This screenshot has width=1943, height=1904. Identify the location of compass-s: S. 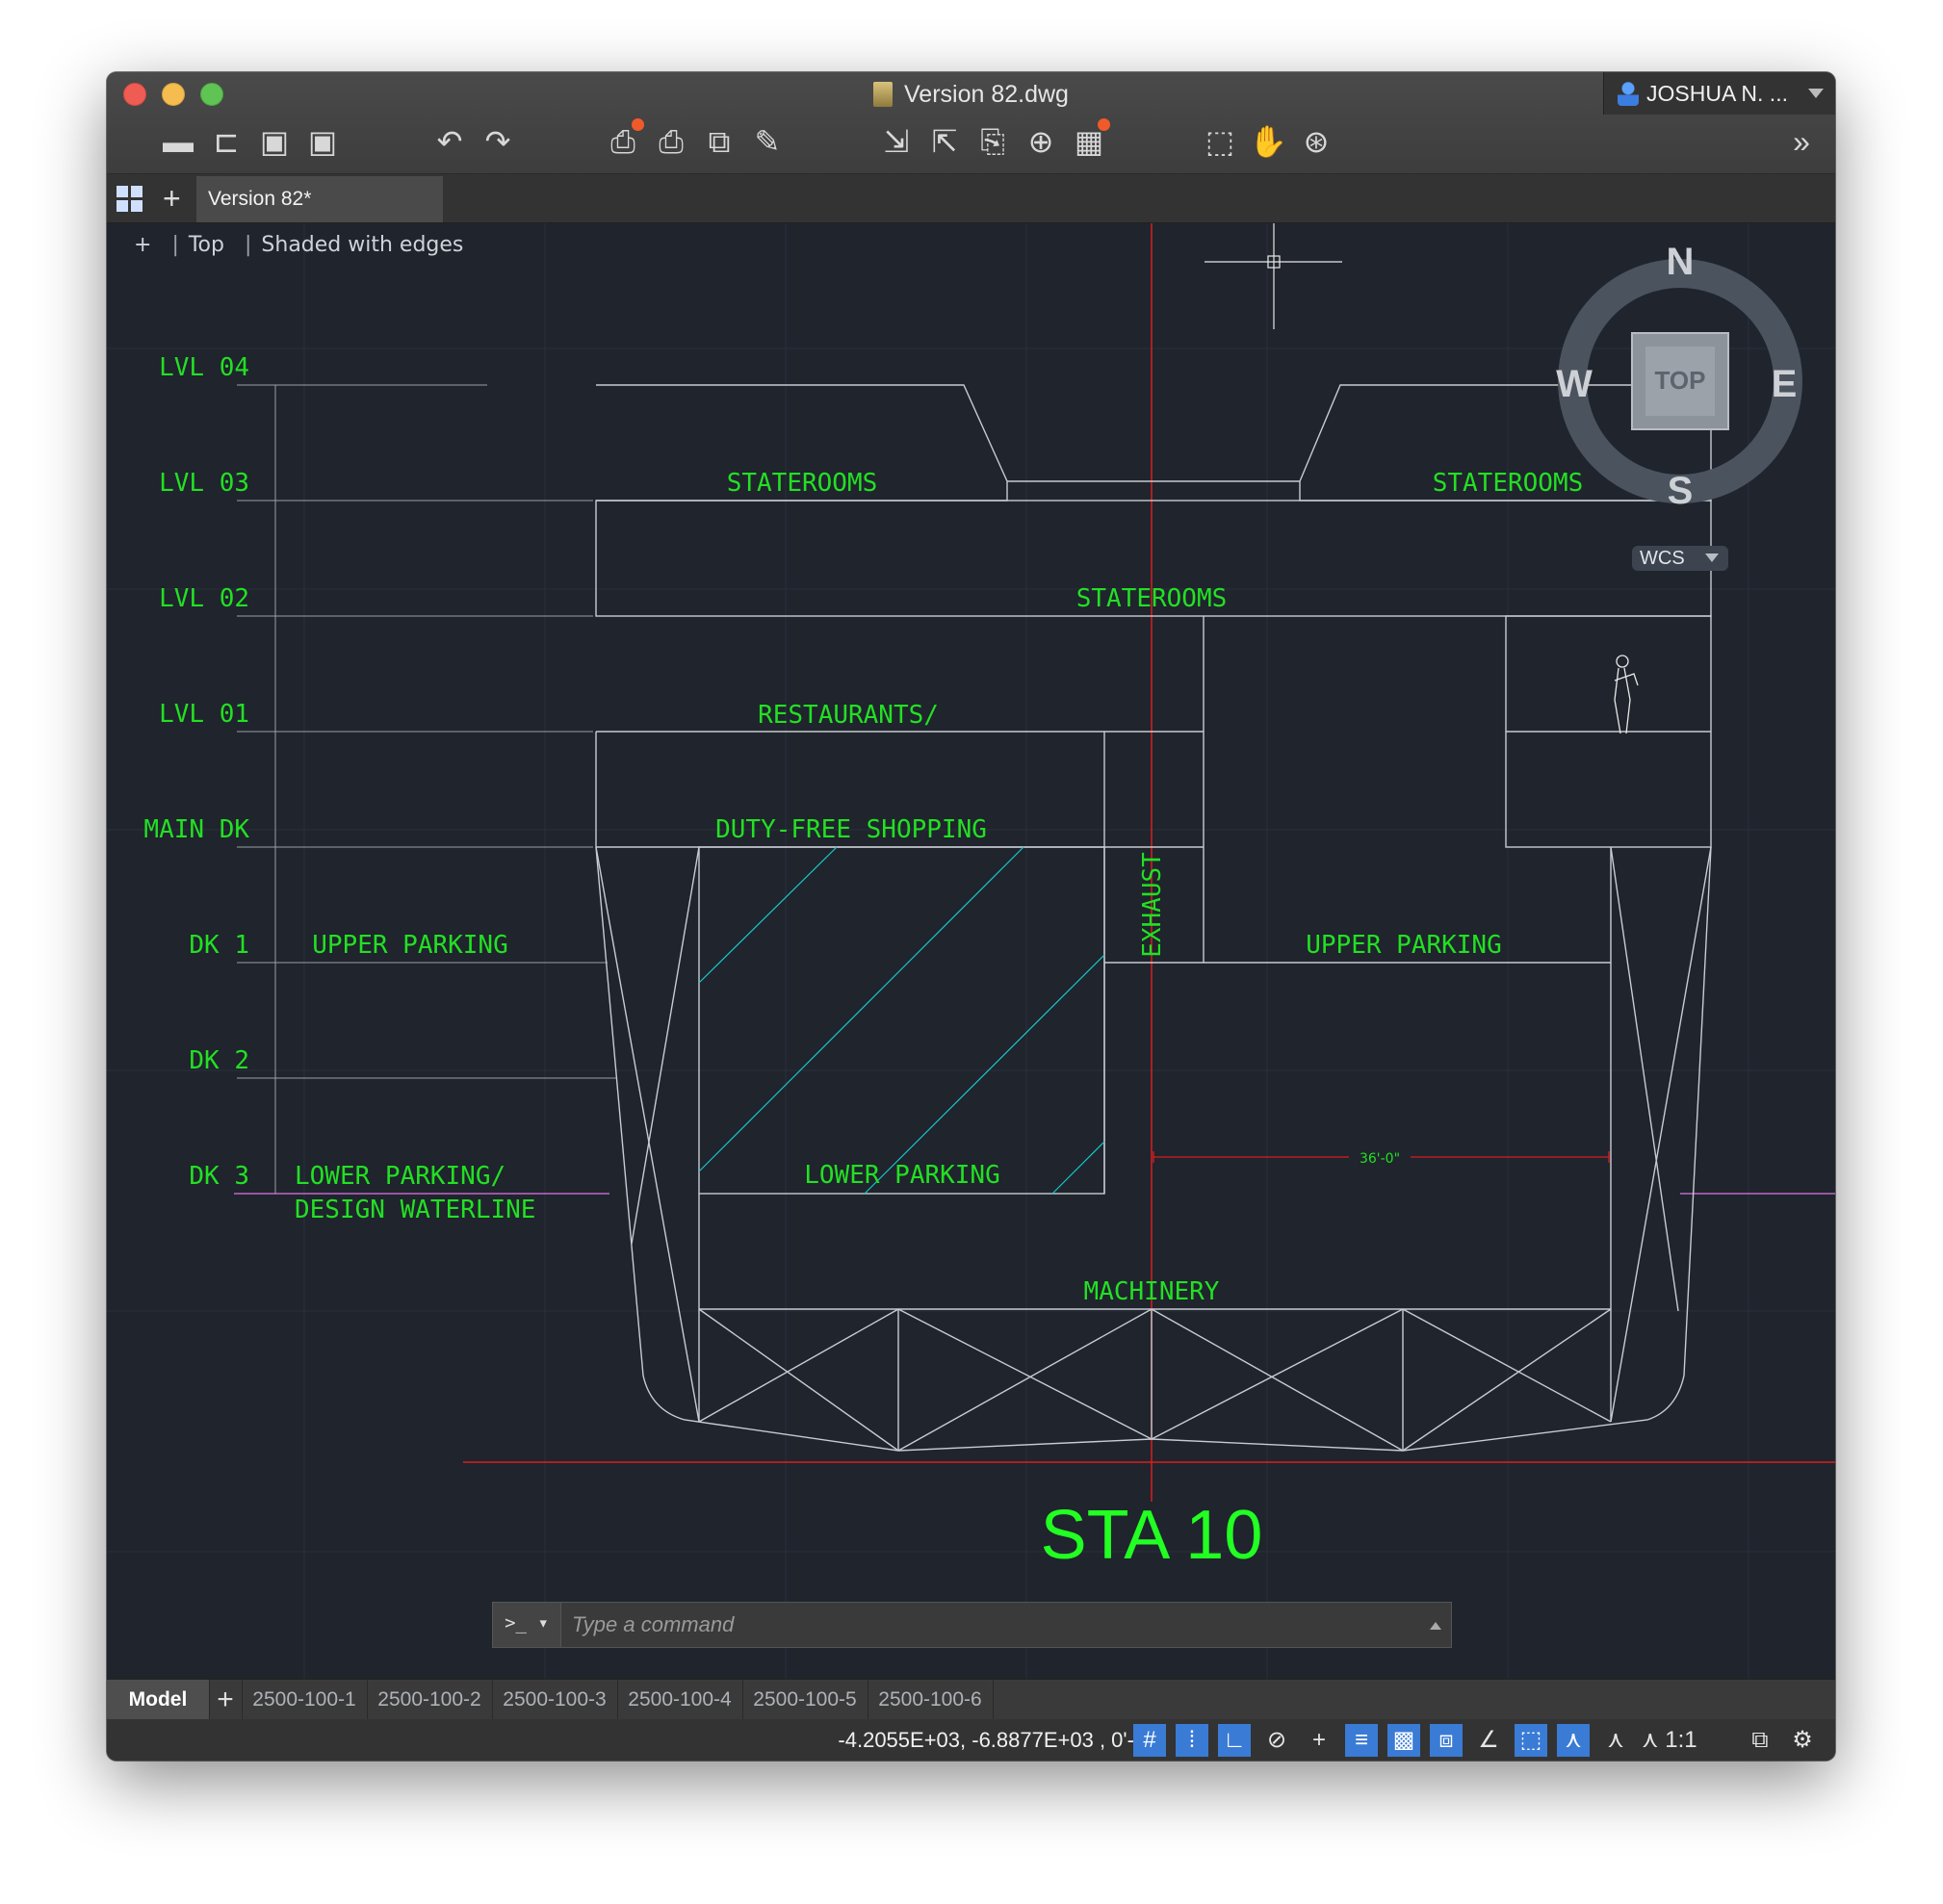
(1681, 491).